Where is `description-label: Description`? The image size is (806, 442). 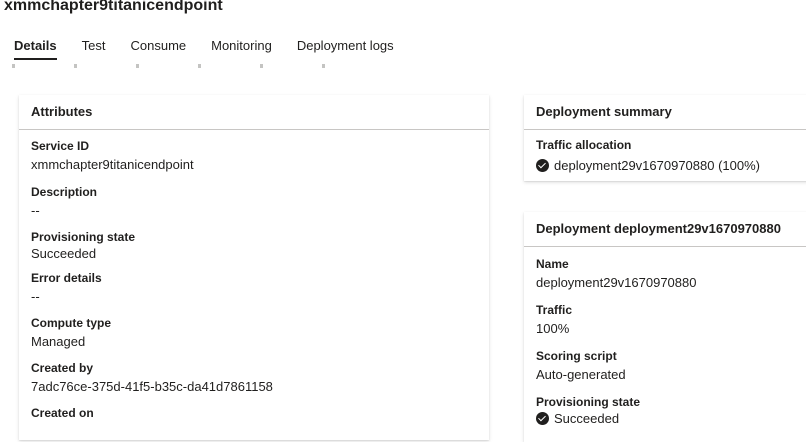
description-label: Description is located at coordinates (64, 192).